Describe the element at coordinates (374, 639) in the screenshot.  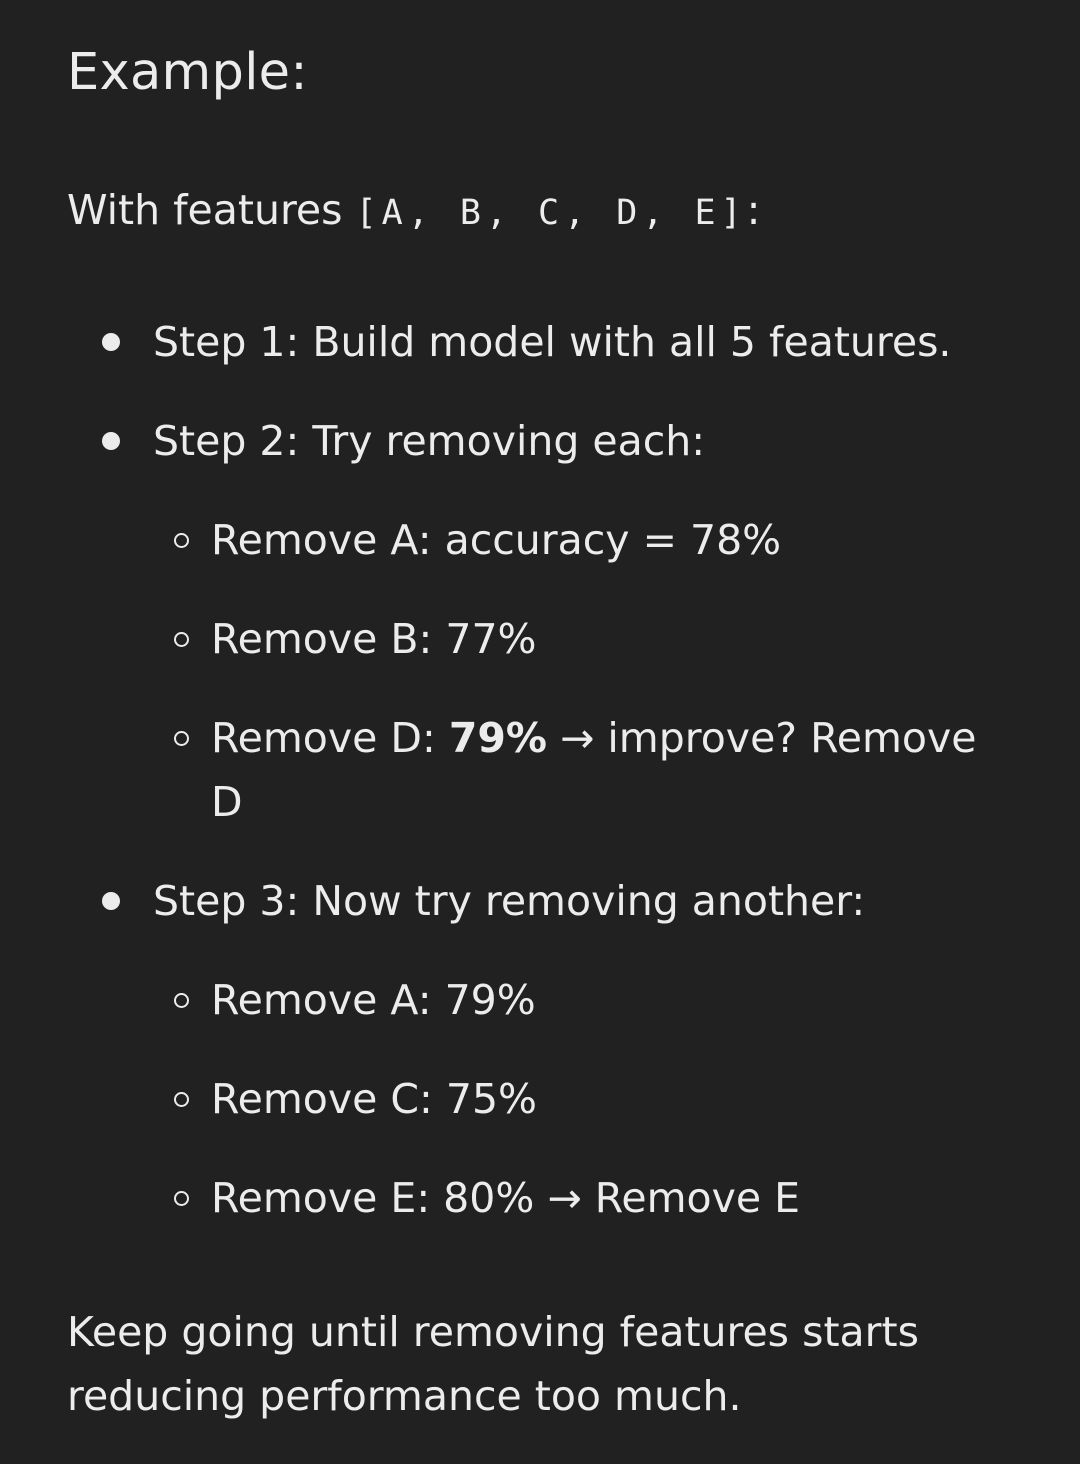
I see `sub-item-text: Remove B: 77%` at that location.